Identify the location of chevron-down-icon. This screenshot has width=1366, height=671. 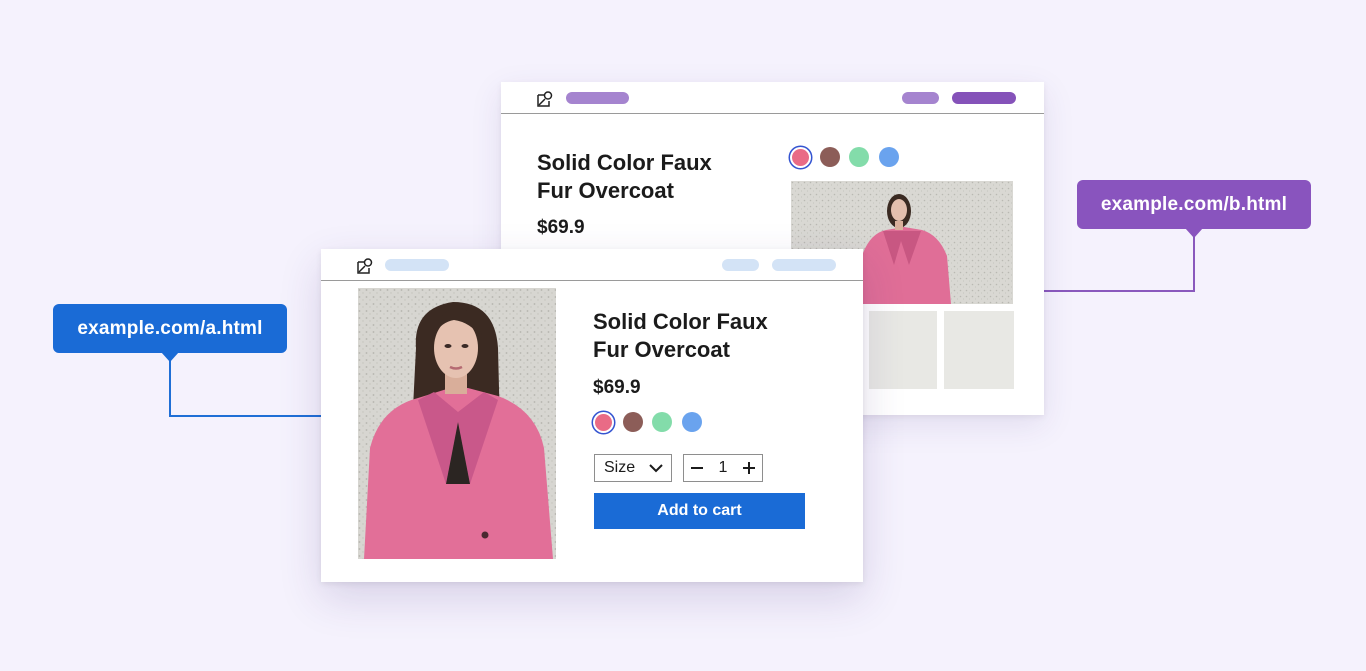
(656, 468).